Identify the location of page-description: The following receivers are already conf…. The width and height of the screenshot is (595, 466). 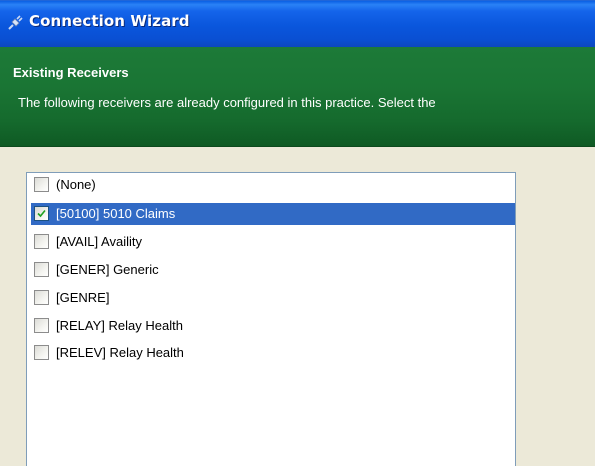
(227, 102).